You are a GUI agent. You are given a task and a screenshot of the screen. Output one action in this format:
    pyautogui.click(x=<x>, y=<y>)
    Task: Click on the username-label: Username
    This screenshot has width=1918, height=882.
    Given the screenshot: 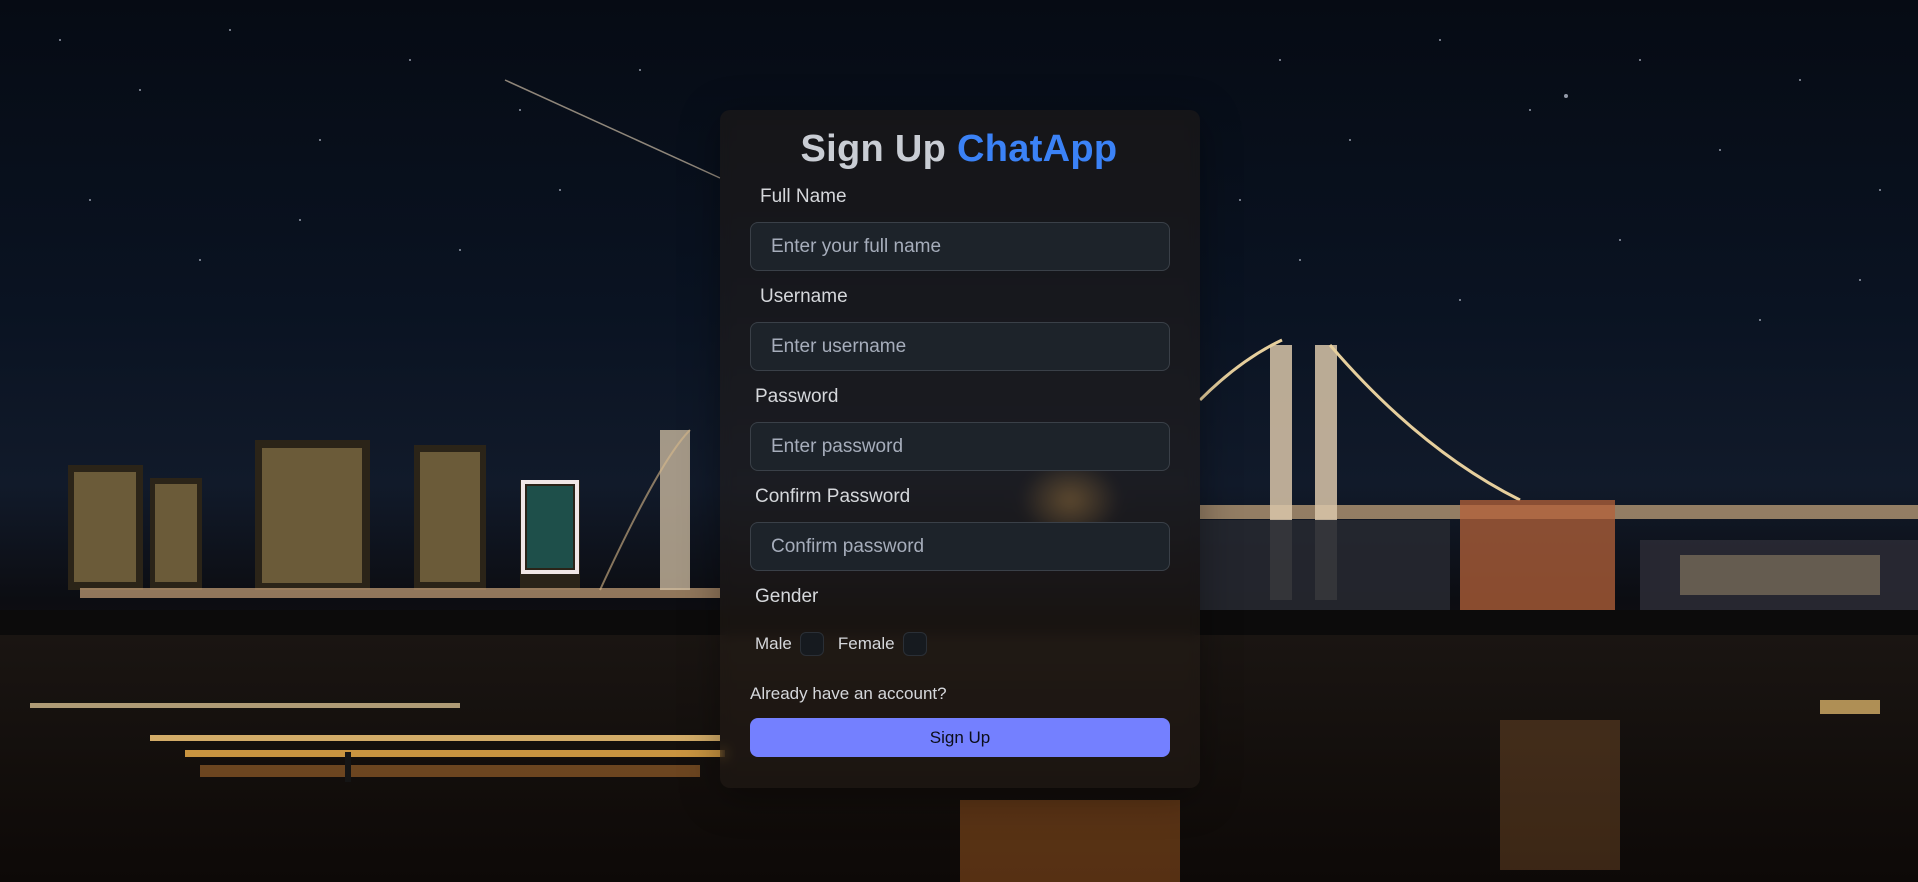 What is the action you would take?
    pyautogui.click(x=804, y=296)
    